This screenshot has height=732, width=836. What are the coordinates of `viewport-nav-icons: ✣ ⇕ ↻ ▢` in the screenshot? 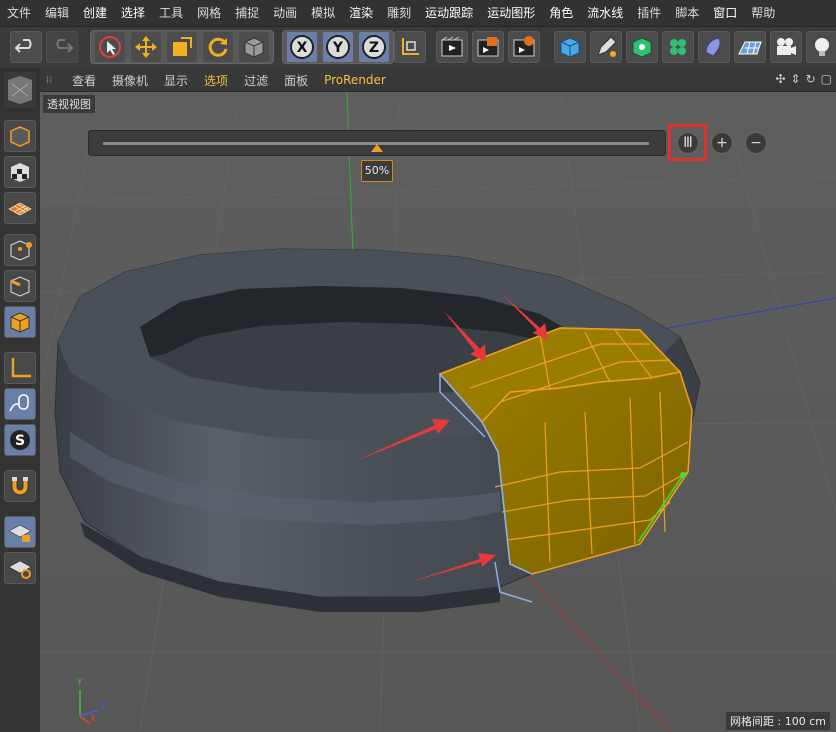 It's located at (803, 79).